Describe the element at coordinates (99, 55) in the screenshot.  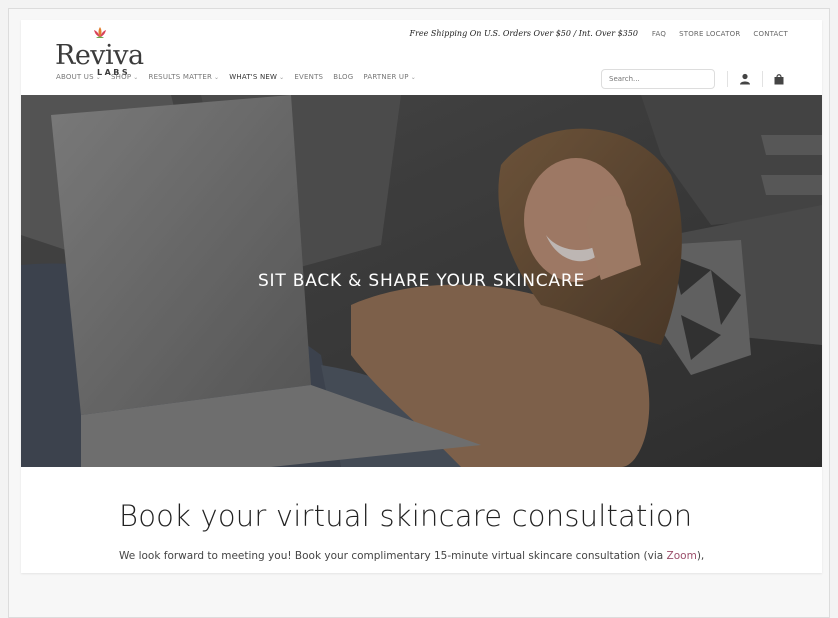
I see `logo-wordmark: Reviva` at that location.